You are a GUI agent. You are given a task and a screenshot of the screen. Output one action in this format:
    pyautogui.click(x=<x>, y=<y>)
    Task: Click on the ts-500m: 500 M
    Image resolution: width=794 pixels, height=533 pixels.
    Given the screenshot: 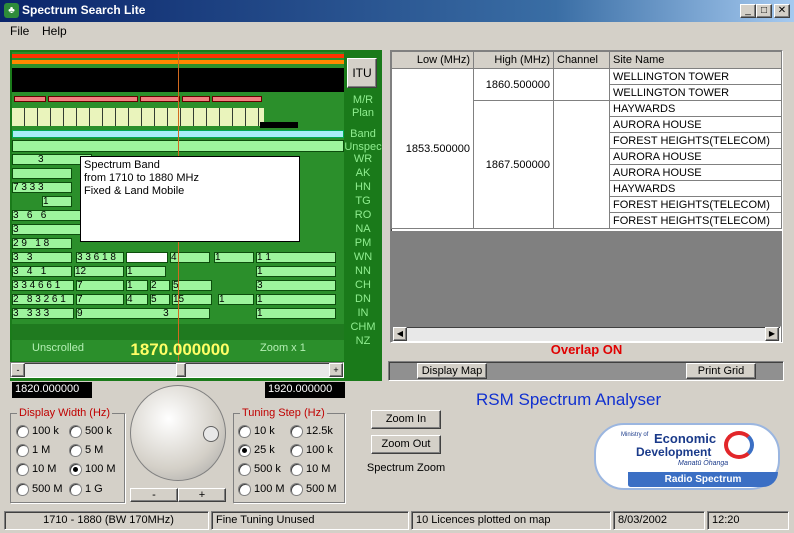 What is the action you would take?
    pyautogui.click(x=313, y=489)
    